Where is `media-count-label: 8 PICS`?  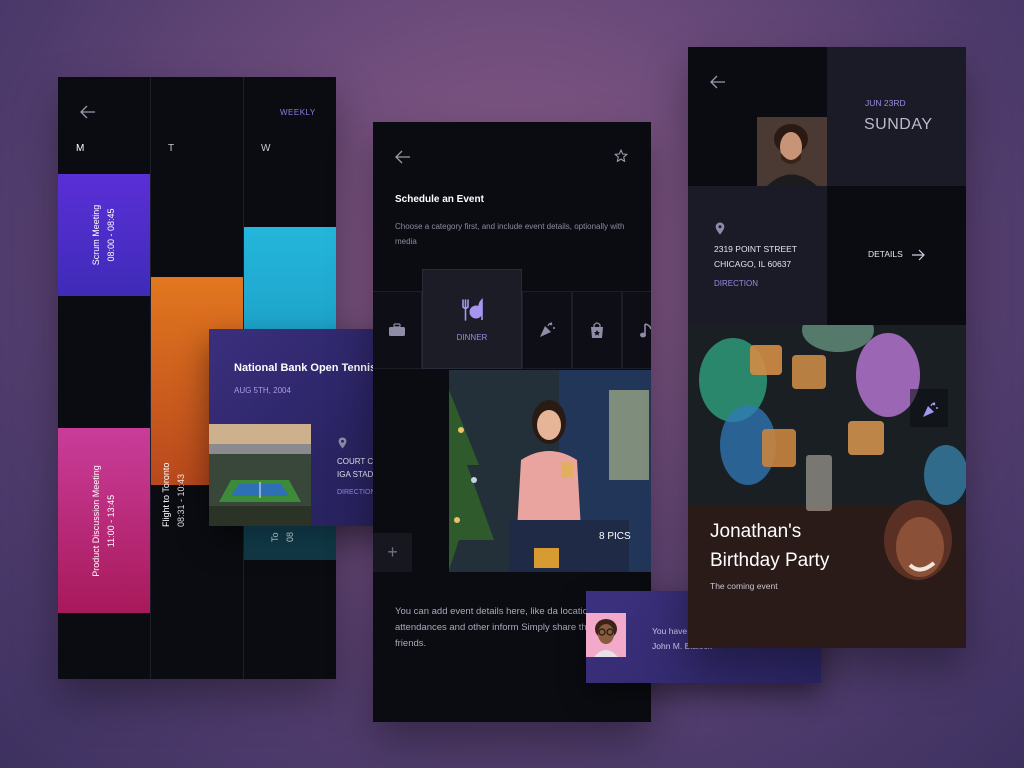
media-count-label: 8 PICS is located at coordinates (615, 536).